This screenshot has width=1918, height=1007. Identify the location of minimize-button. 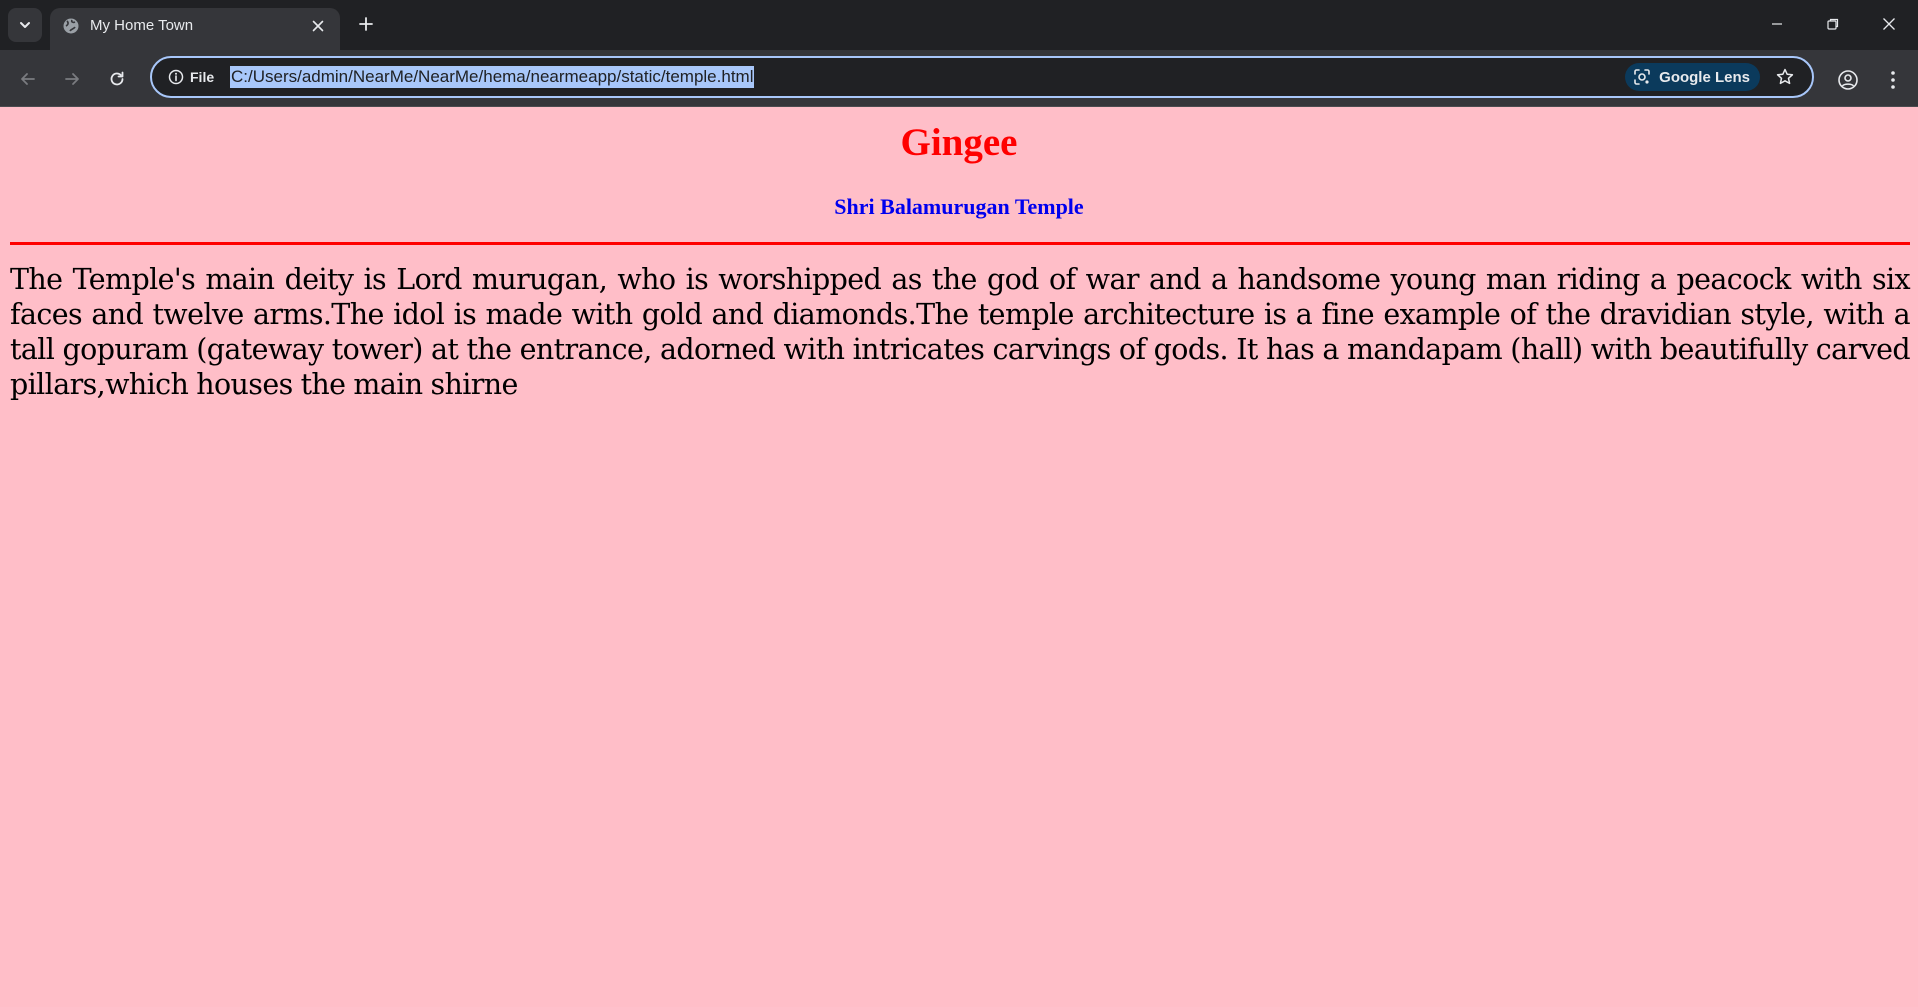
(1777, 24).